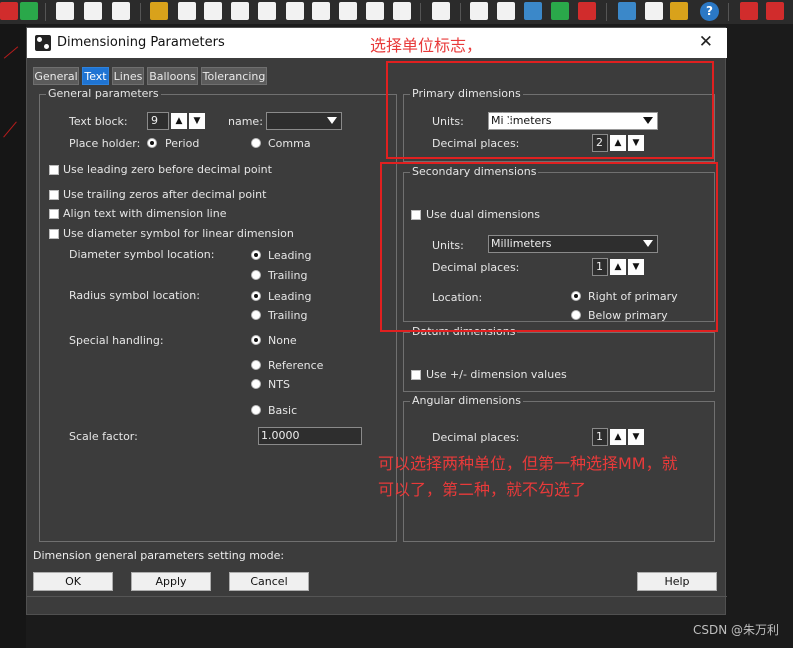 The height and width of the screenshot is (648, 793). What do you see at coordinates (426, 45) in the screenshot?
I see `annotation-top: 选择单位标志，` at bounding box center [426, 45].